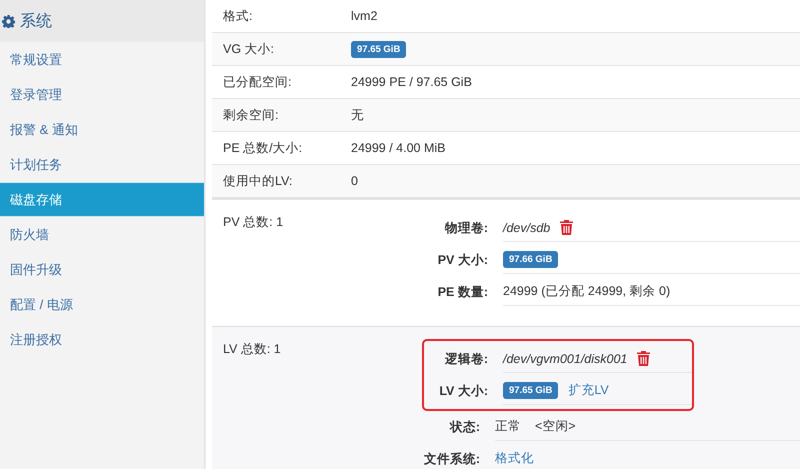  I want to click on sidebar-item: 注册授权, so click(102, 339).